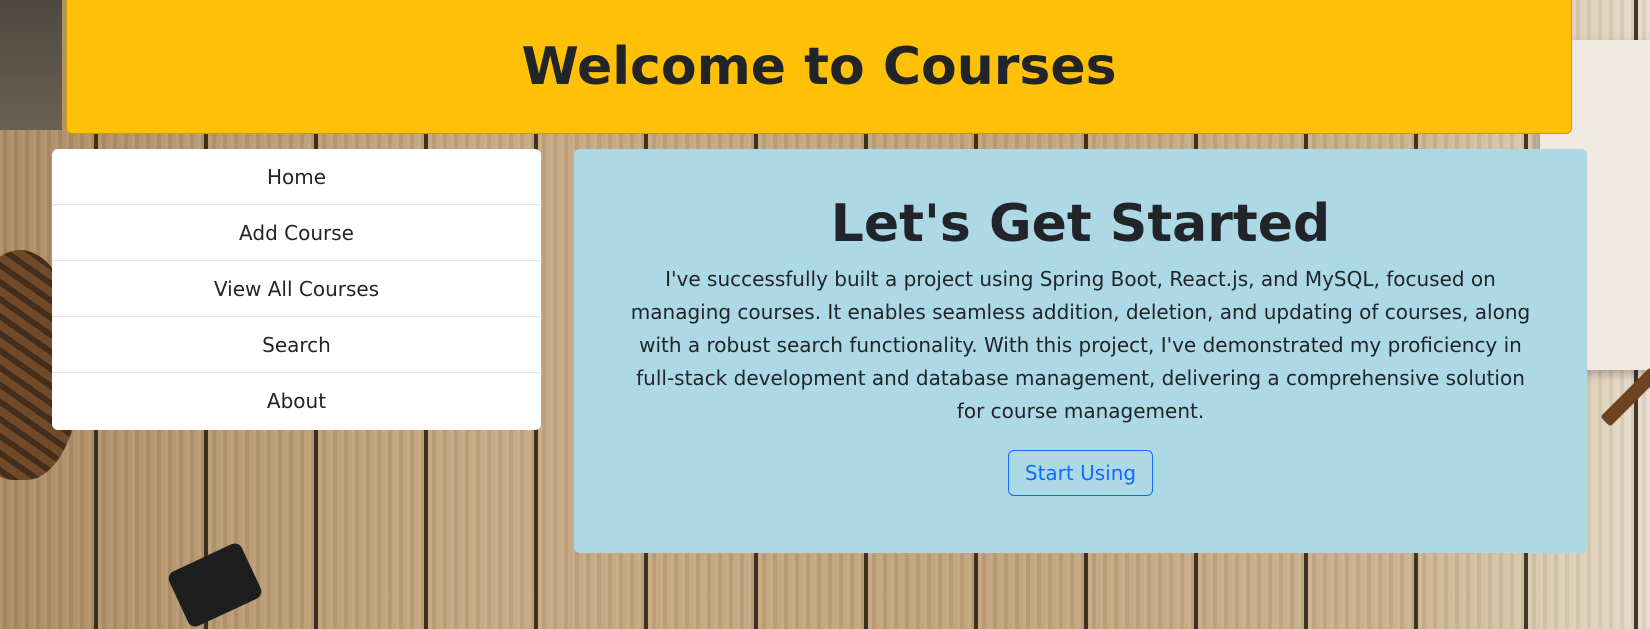 This screenshot has height=629, width=1650. I want to click on start-using-button: Start Using, so click(1080, 473).